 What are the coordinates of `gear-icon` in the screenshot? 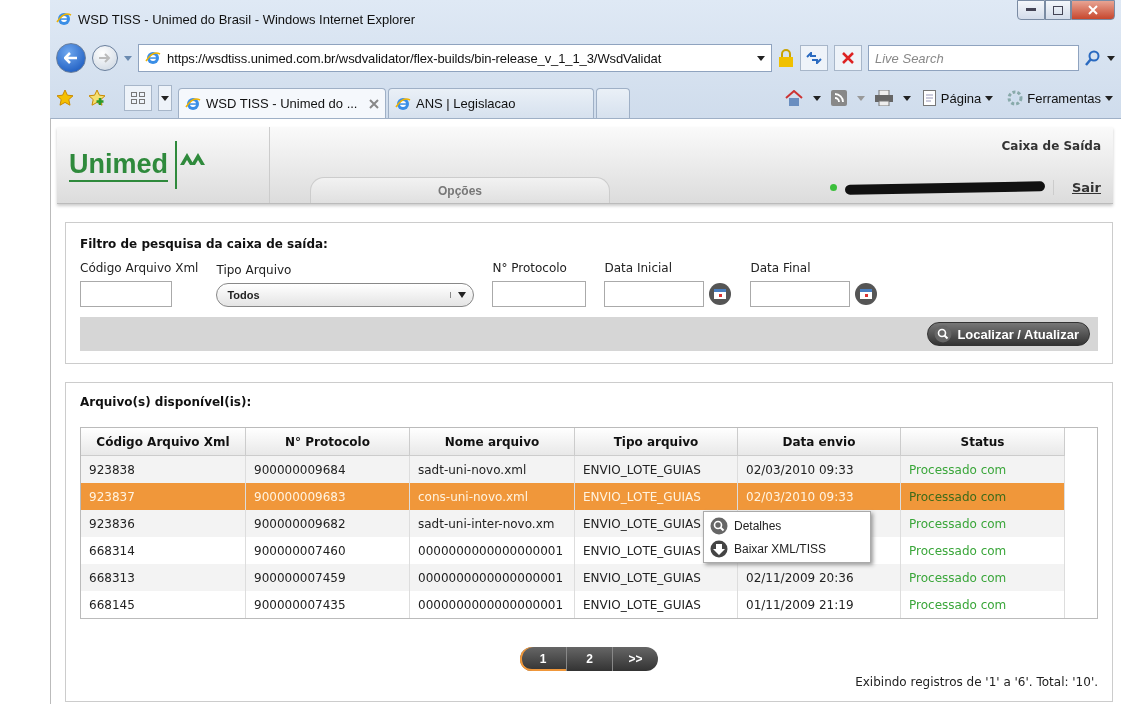 It's located at (1015, 98).